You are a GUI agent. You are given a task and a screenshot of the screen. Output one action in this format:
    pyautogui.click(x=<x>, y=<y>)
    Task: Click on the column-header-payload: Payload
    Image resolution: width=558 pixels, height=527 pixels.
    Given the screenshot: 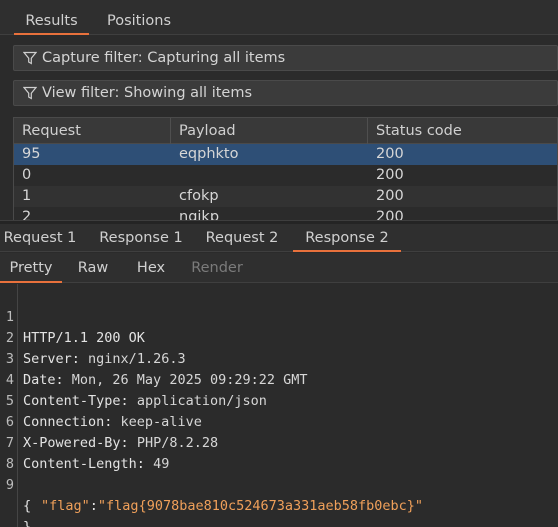 What is the action you would take?
    pyautogui.click(x=269, y=131)
    